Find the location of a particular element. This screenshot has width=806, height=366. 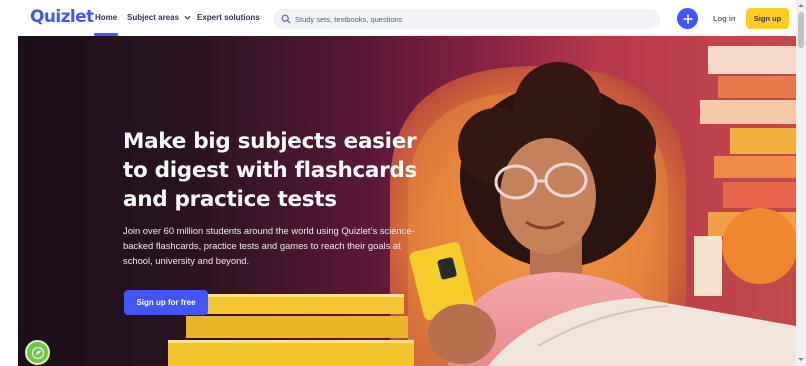

search-bar is located at coordinates (466, 19).